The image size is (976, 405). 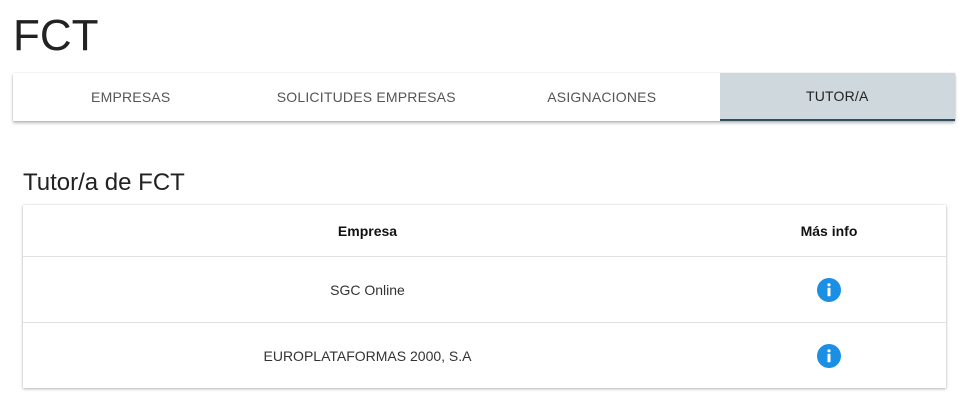 What do you see at coordinates (367, 289) in the screenshot?
I see `empresa-cell: SGC Online` at bounding box center [367, 289].